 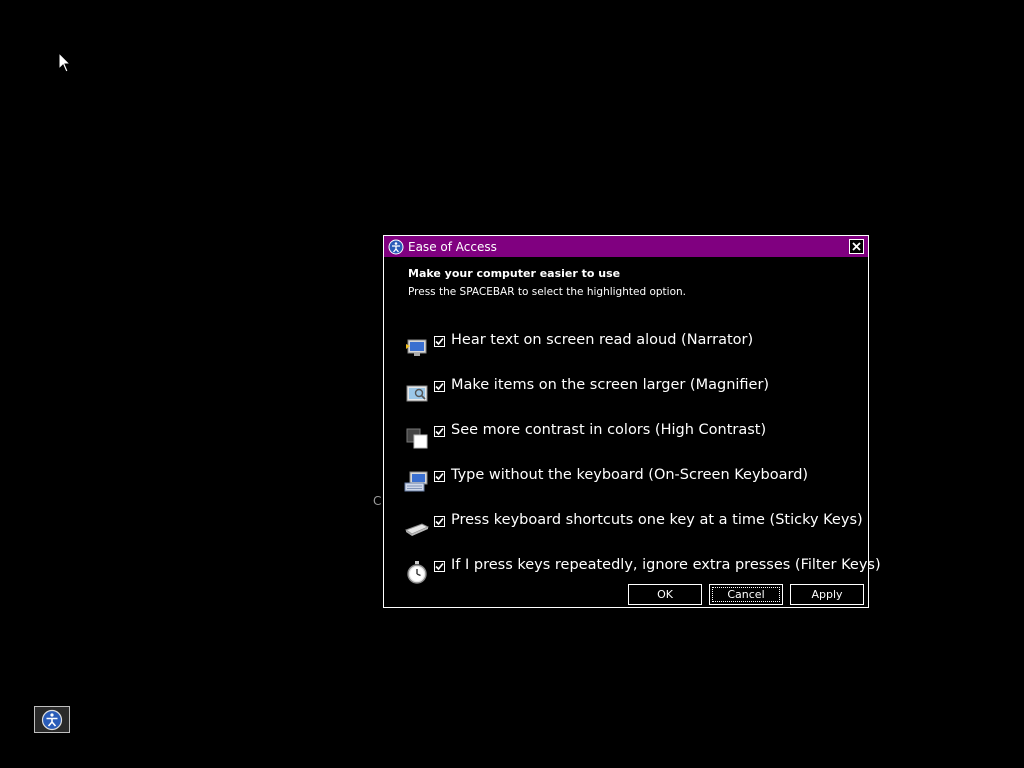 What do you see at coordinates (417, 529) in the screenshot?
I see `sticky-keys-icon` at bounding box center [417, 529].